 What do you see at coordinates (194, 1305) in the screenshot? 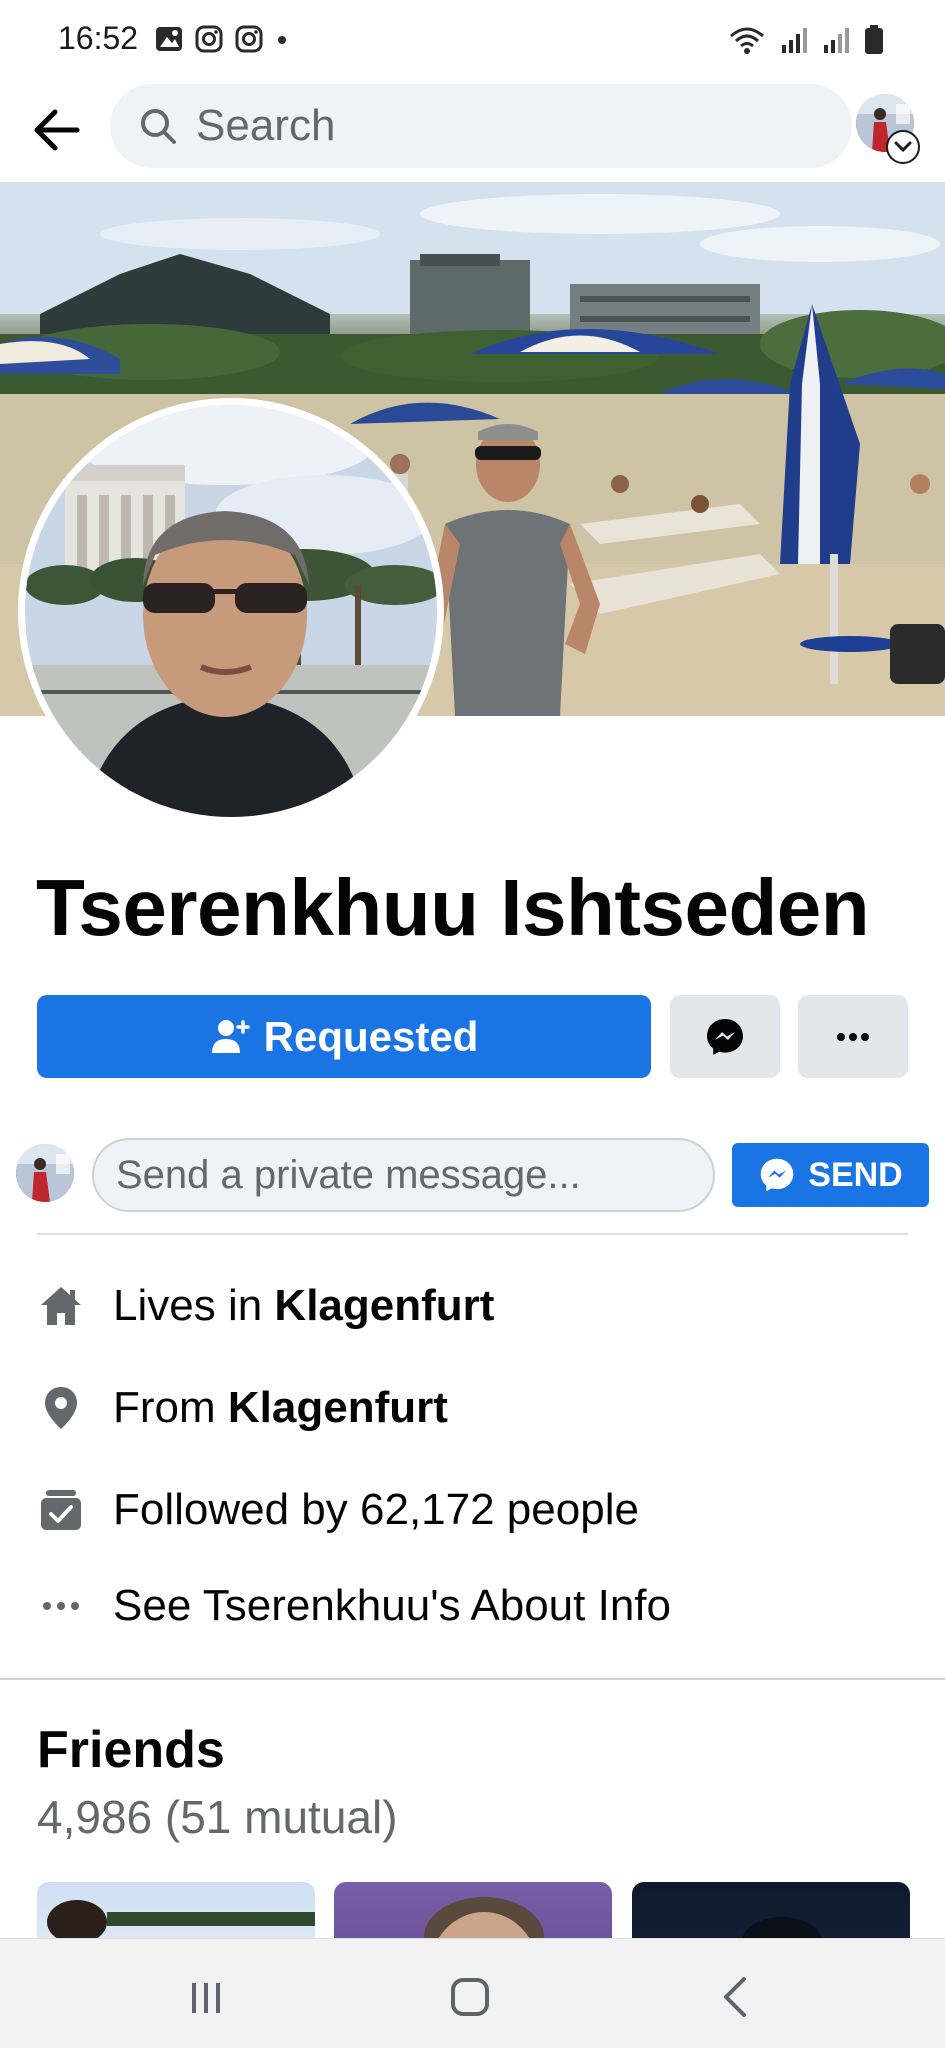
I see `lives-in-prefix: Lives in` at bounding box center [194, 1305].